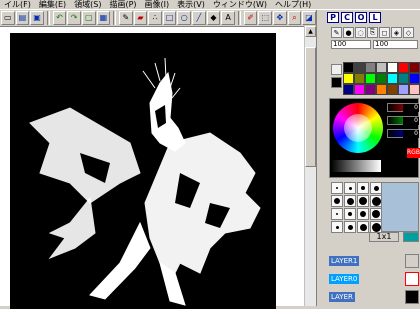 This screenshot has width=420, height=309. What do you see at coordinates (52, 5) in the screenshot?
I see `menu-edit: 編集(E)` at bounding box center [52, 5].